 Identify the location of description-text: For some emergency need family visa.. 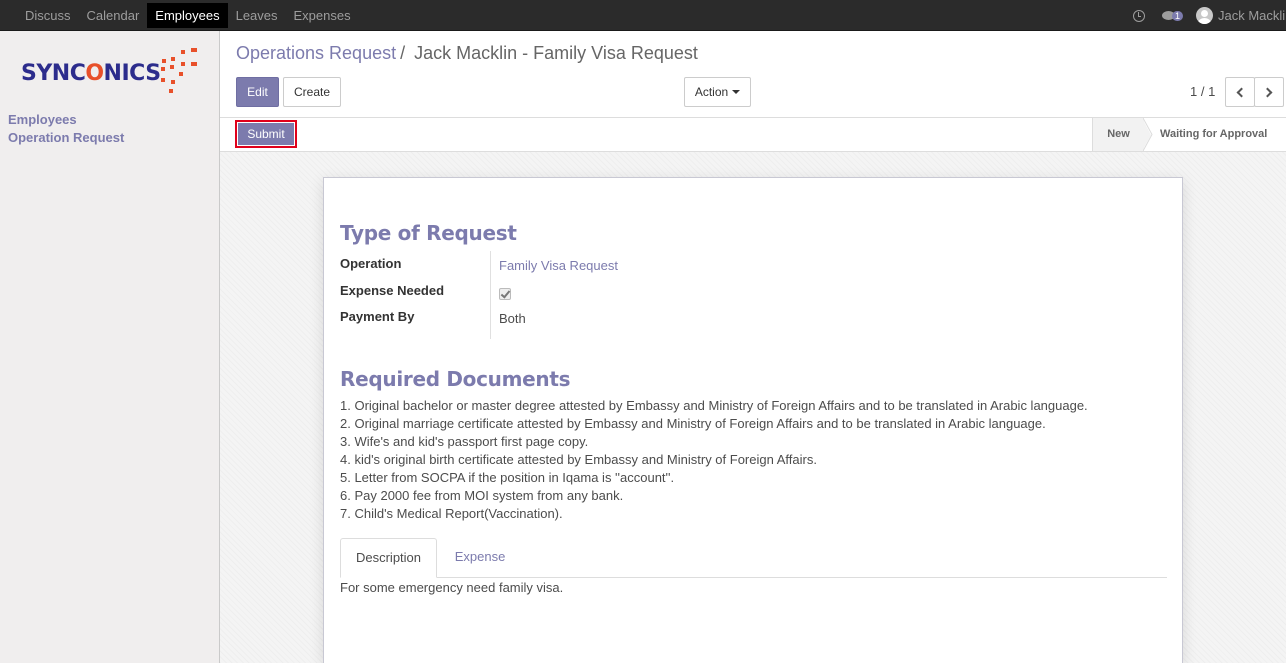
(452, 587).